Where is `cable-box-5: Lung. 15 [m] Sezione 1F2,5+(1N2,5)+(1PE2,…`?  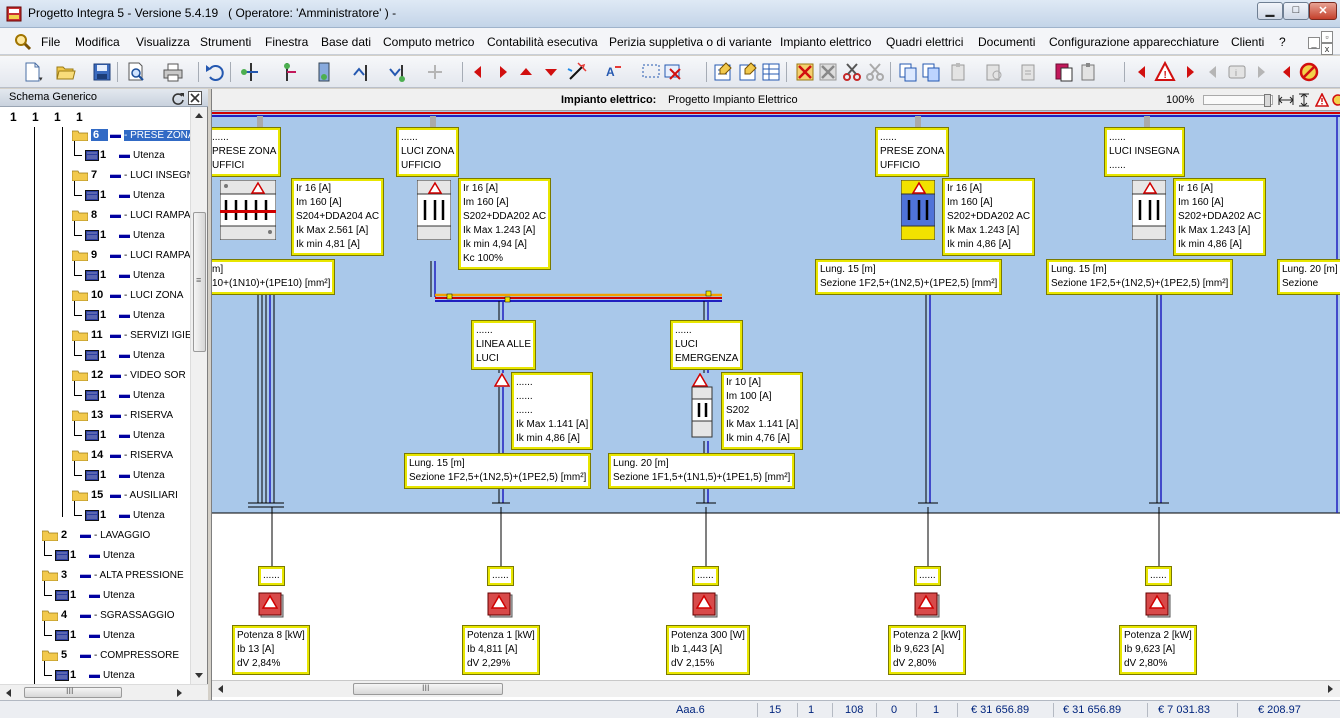
cable-box-5: Lung. 15 [m] Sezione 1F2,5+(1N2,5)+(1PE2,… is located at coordinates (497, 471).